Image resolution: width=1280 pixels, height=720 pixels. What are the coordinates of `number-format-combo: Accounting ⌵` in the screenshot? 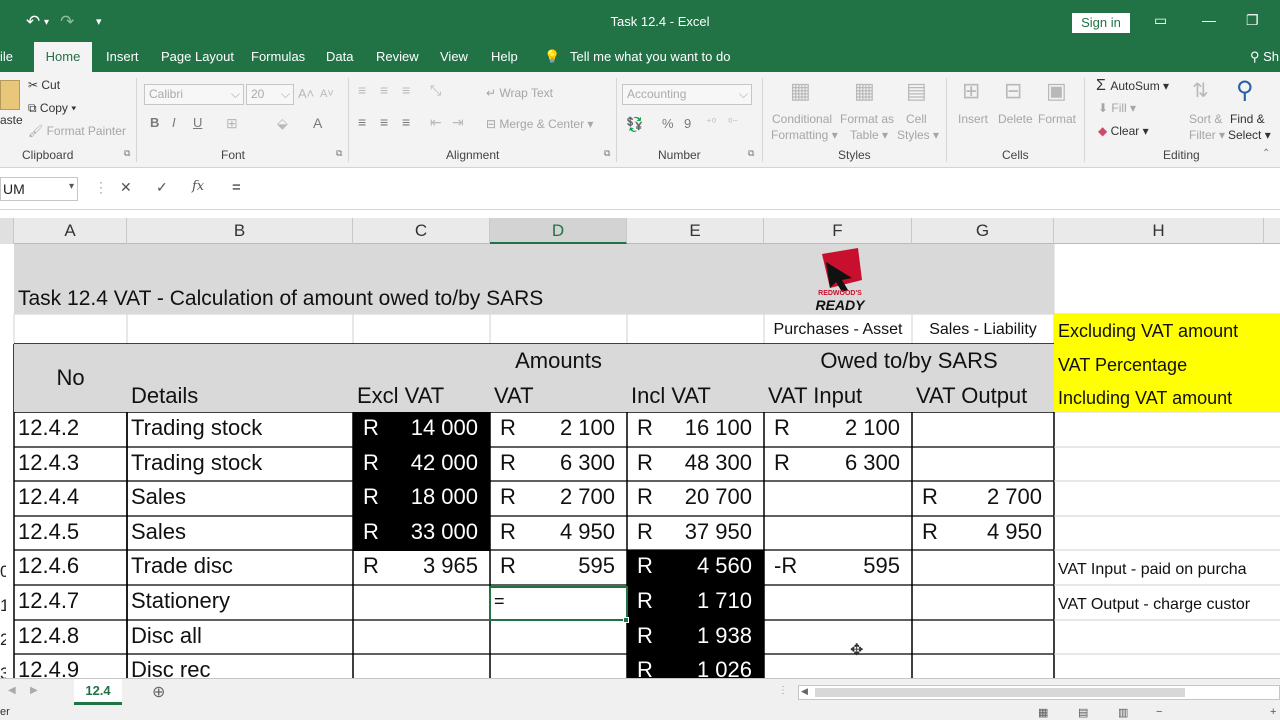 It's located at (687, 94).